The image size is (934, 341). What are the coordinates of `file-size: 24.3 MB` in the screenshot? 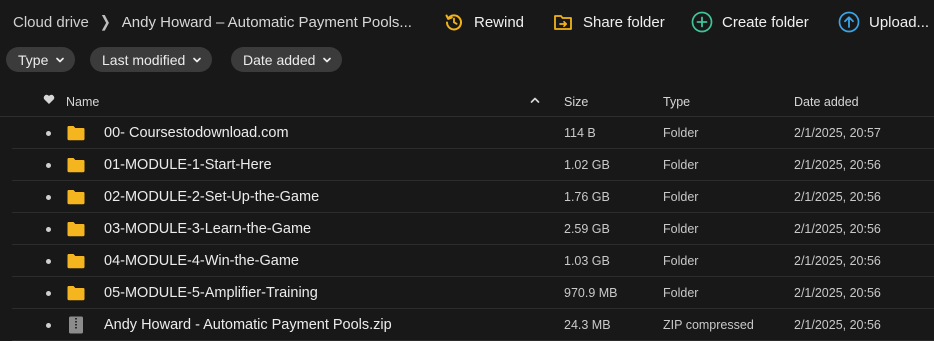 It's located at (587, 325).